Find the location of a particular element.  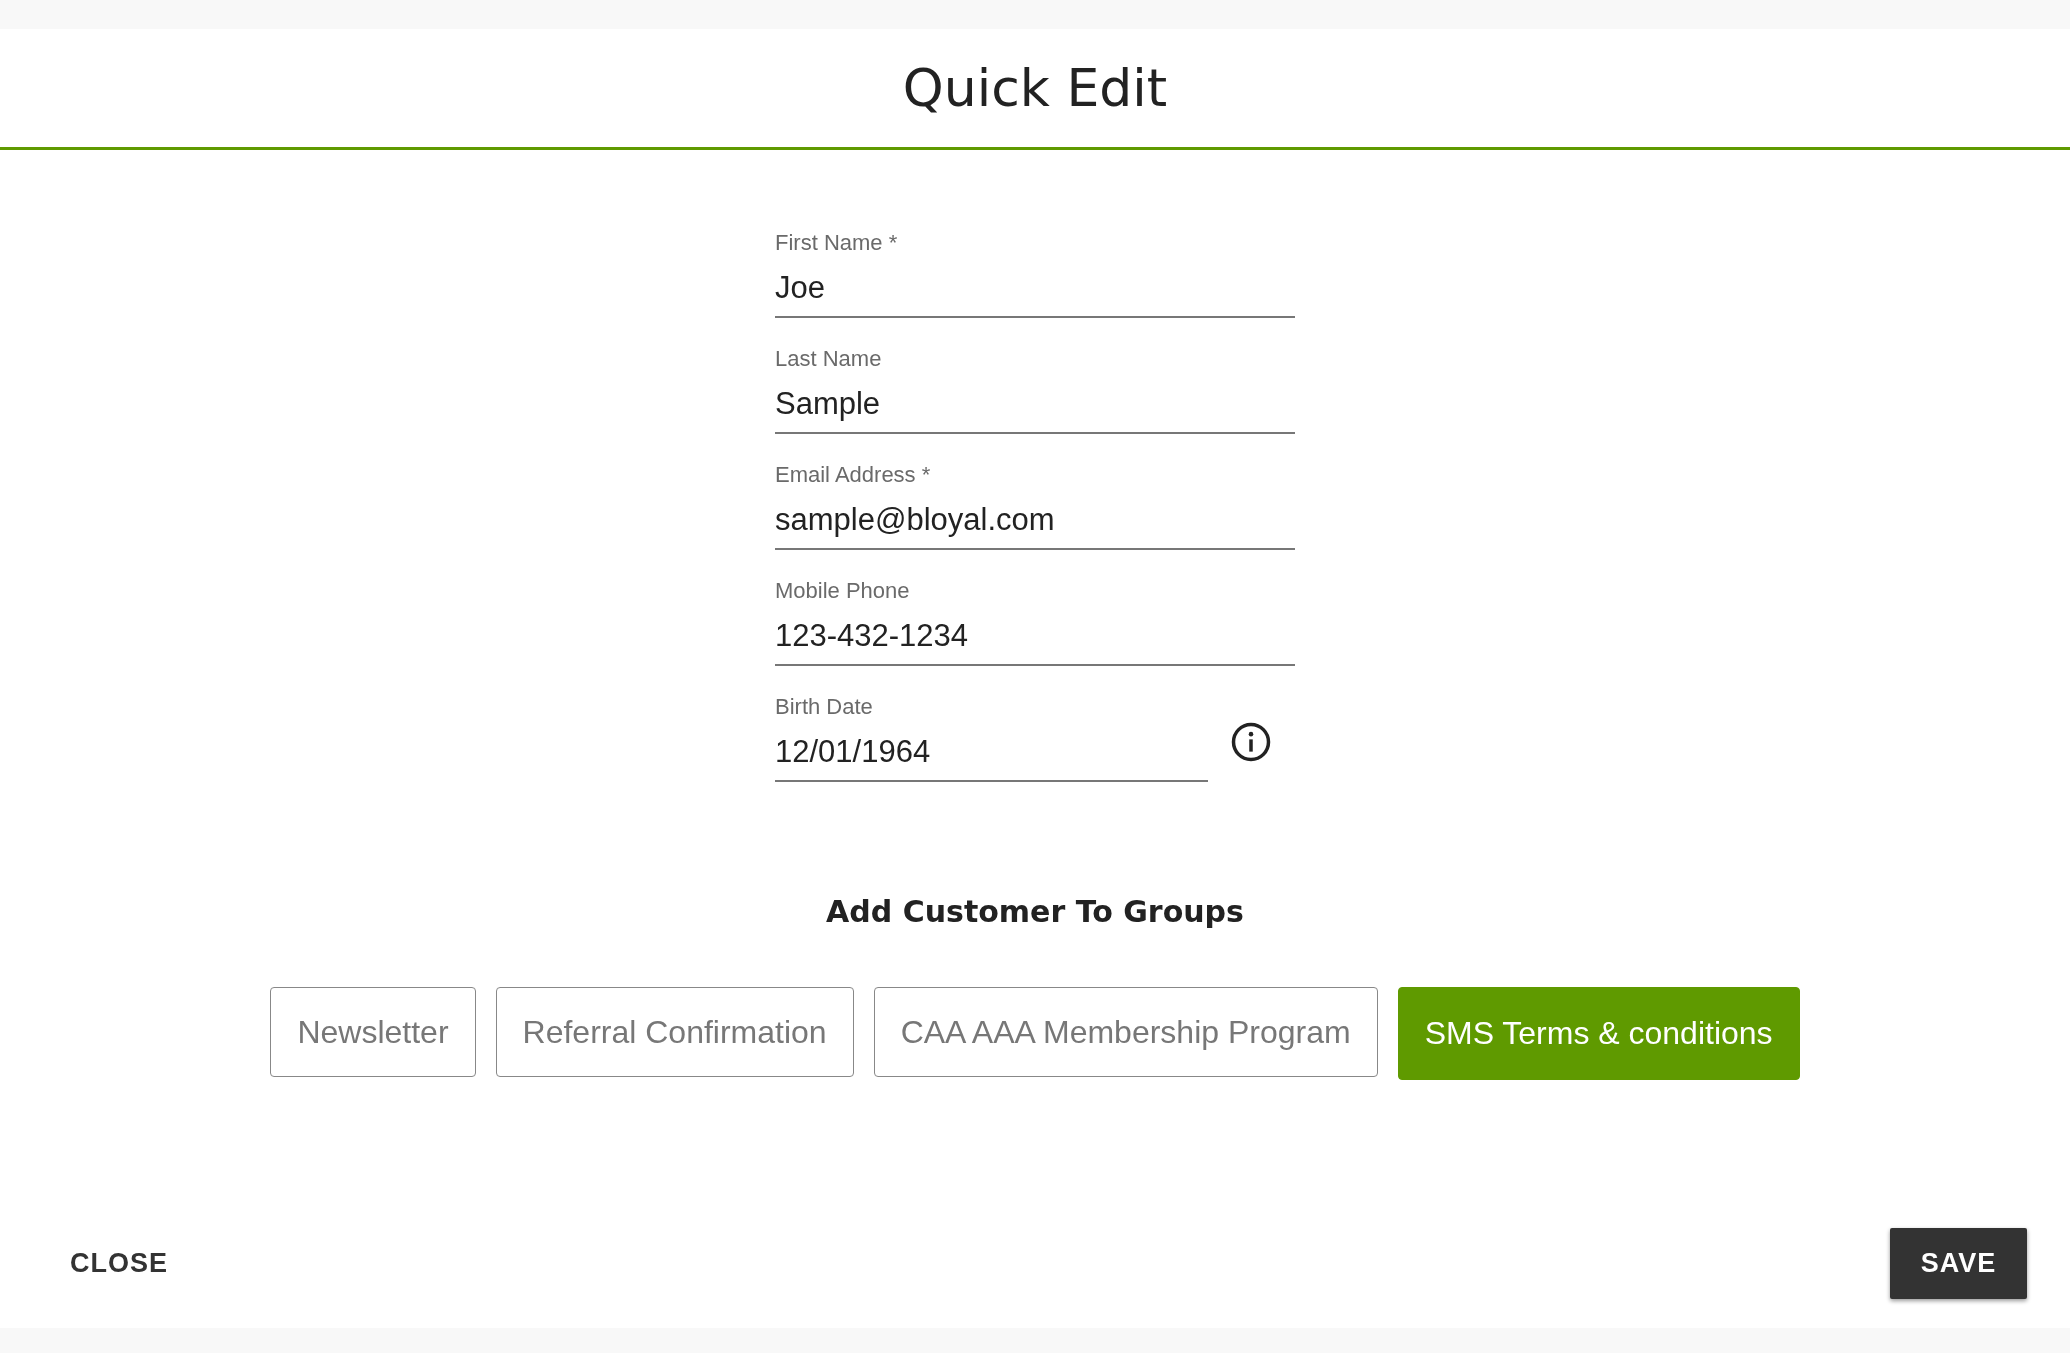

text-field: Email Address * sample@bloyal.com is located at coordinates (1035, 506).